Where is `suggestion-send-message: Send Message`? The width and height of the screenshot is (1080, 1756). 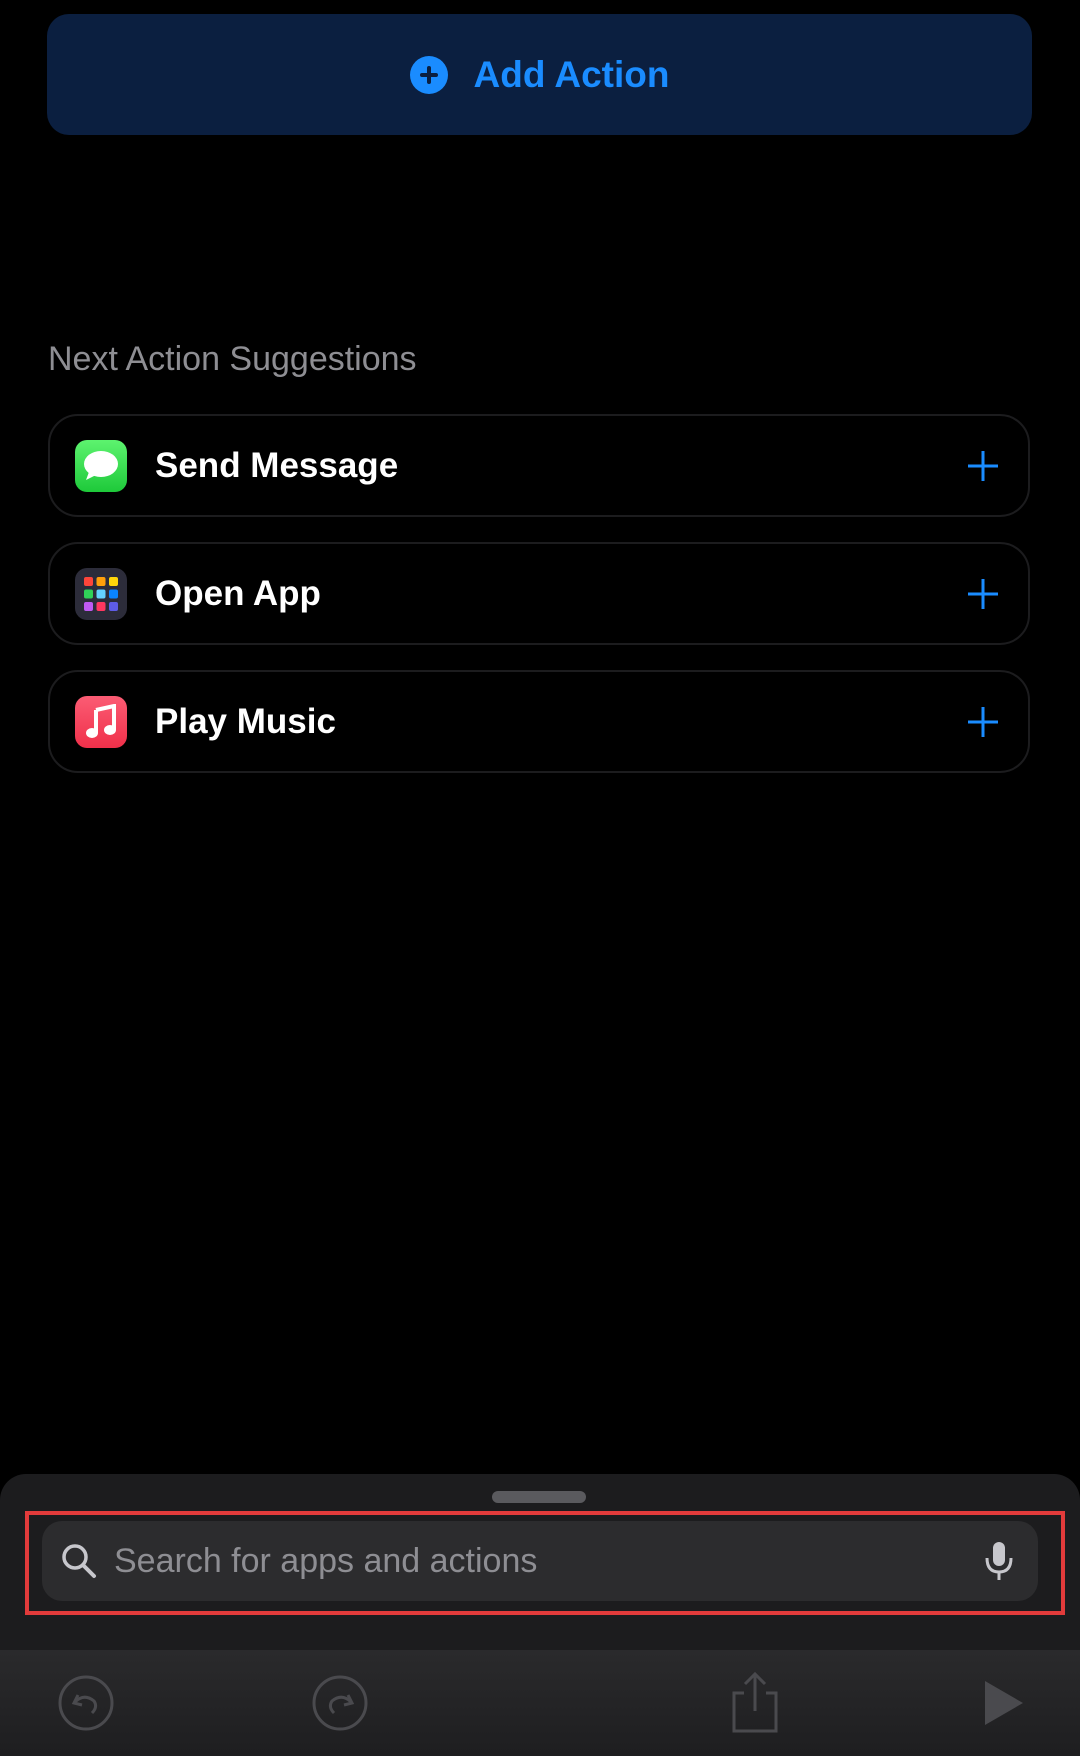 suggestion-send-message: Send Message is located at coordinates (539, 465).